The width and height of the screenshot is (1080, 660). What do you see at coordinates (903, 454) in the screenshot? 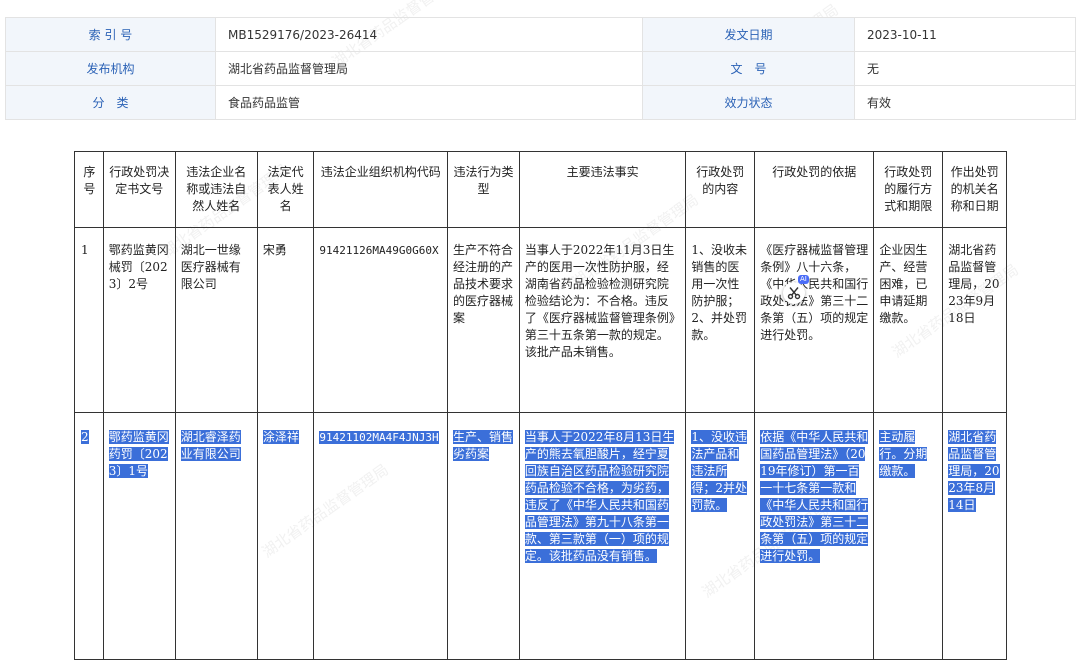
I see `execution-method: 主动履行。分期缴款。` at bounding box center [903, 454].